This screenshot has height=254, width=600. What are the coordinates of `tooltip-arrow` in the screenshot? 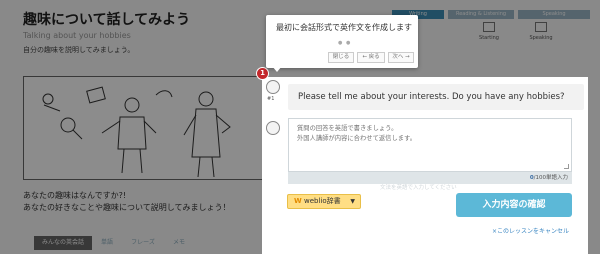 It's located at (277, 69).